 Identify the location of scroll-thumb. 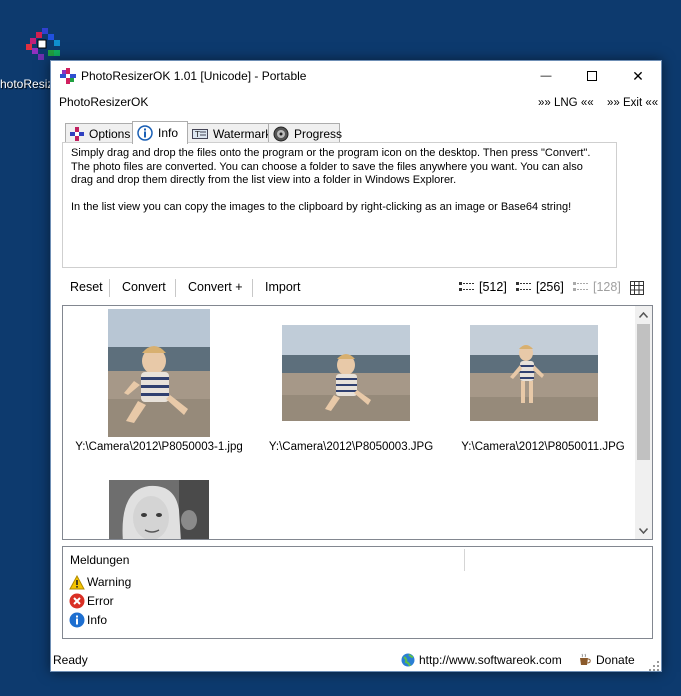
(643, 392).